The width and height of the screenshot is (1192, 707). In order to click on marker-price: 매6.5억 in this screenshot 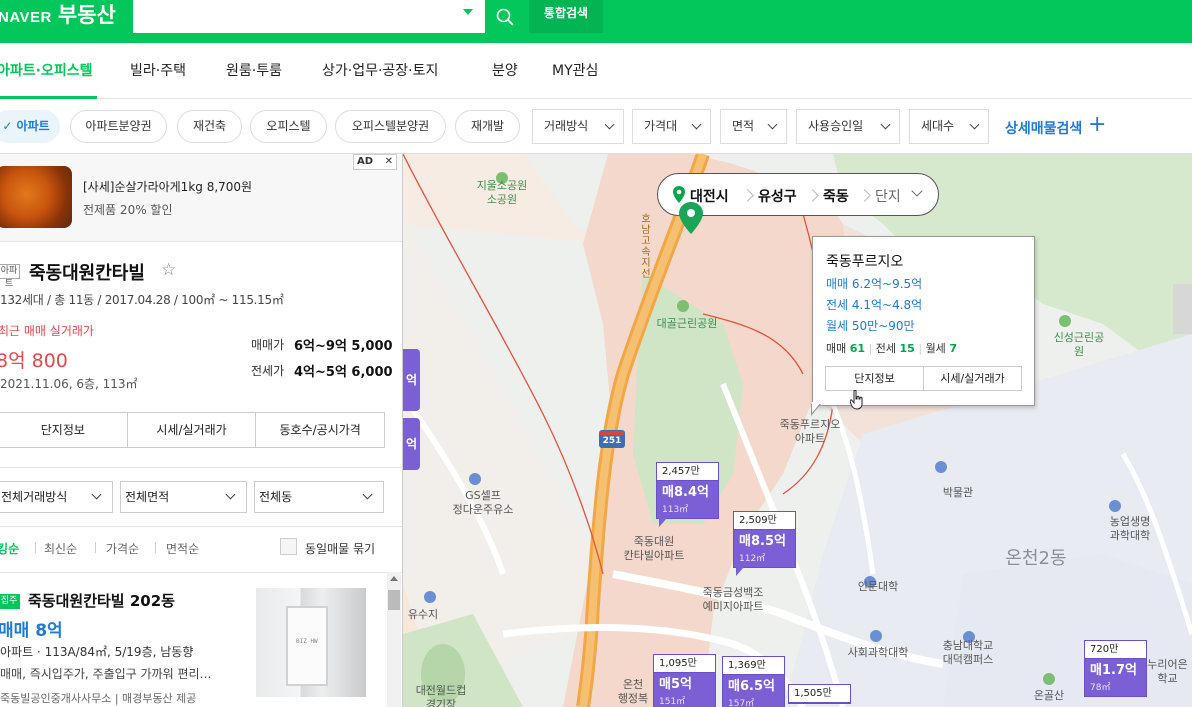, I will do `click(751, 686)`.